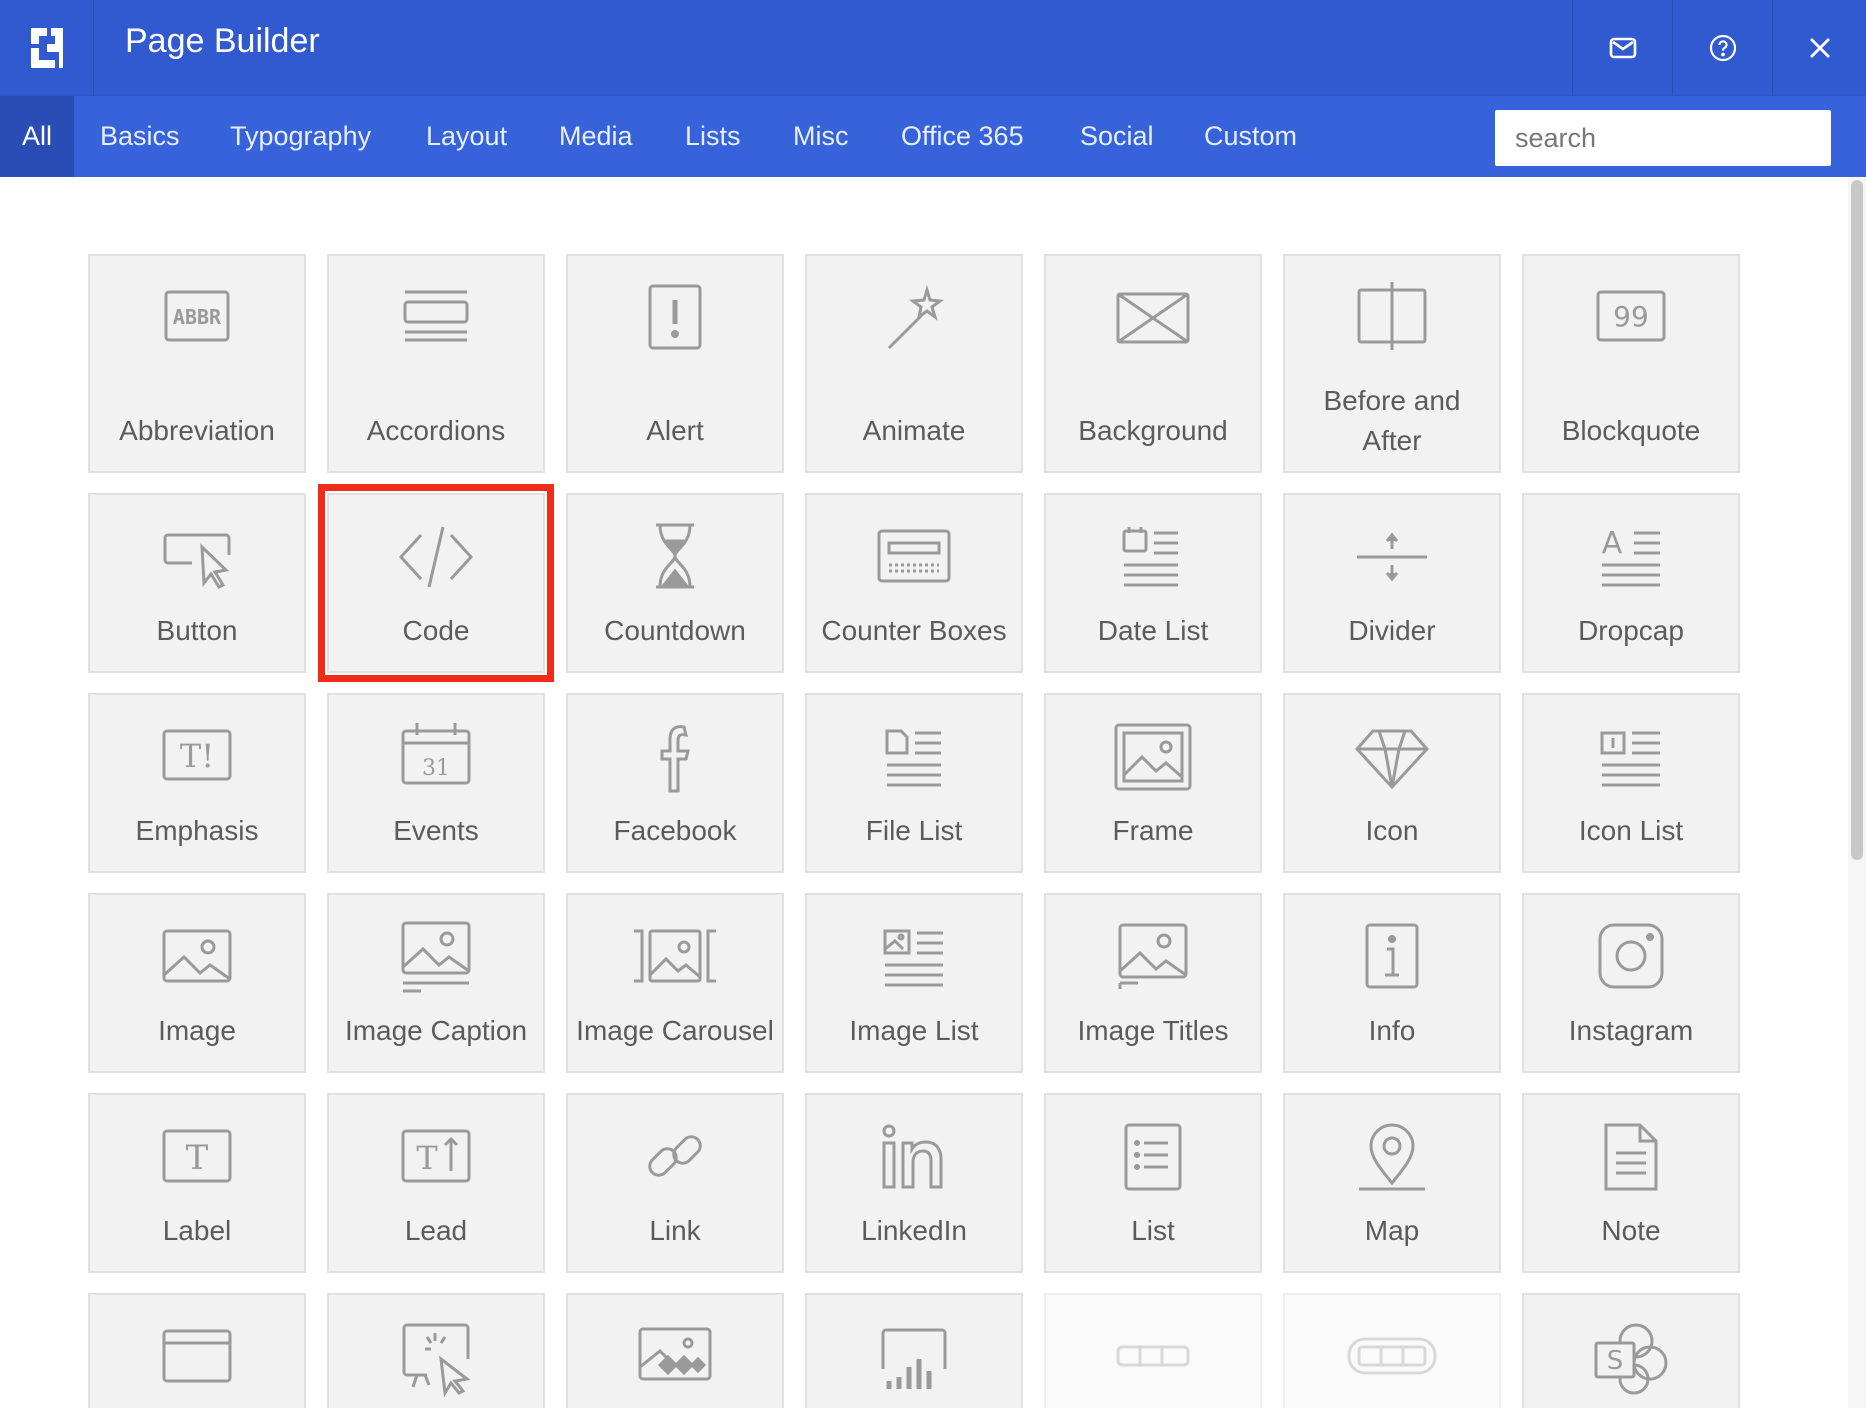 The width and height of the screenshot is (1866, 1408). I want to click on help-button, so click(1722, 47).